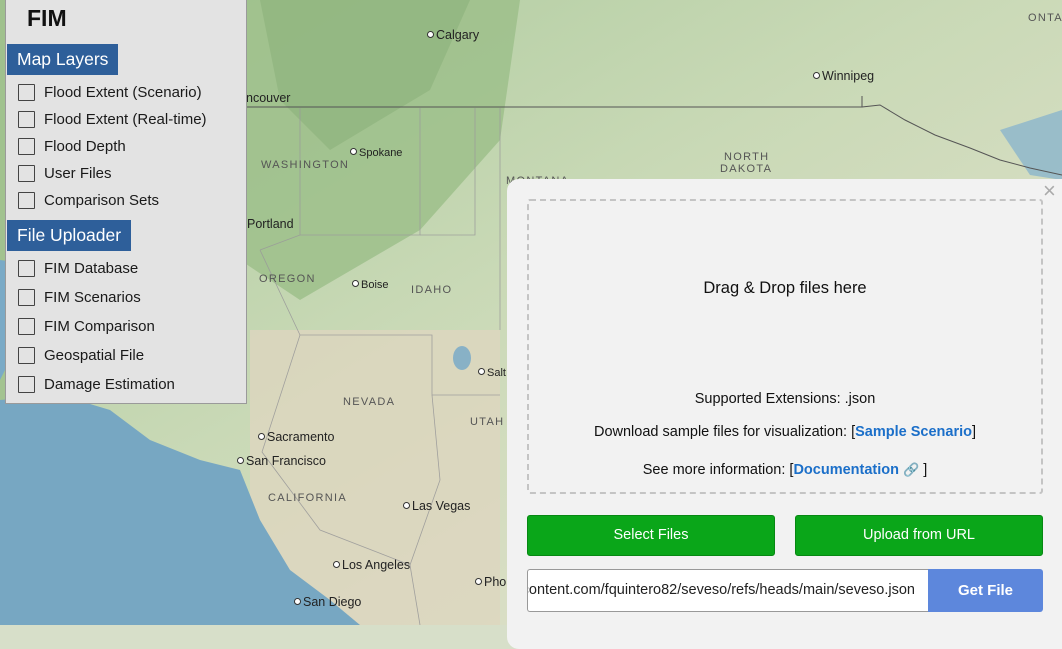 The width and height of the screenshot is (1062, 649). What do you see at coordinates (123, 92) in the screenshot?
I see `checkbox-label: Flood Extent (Scenario)` at bounding box center [123, 92].